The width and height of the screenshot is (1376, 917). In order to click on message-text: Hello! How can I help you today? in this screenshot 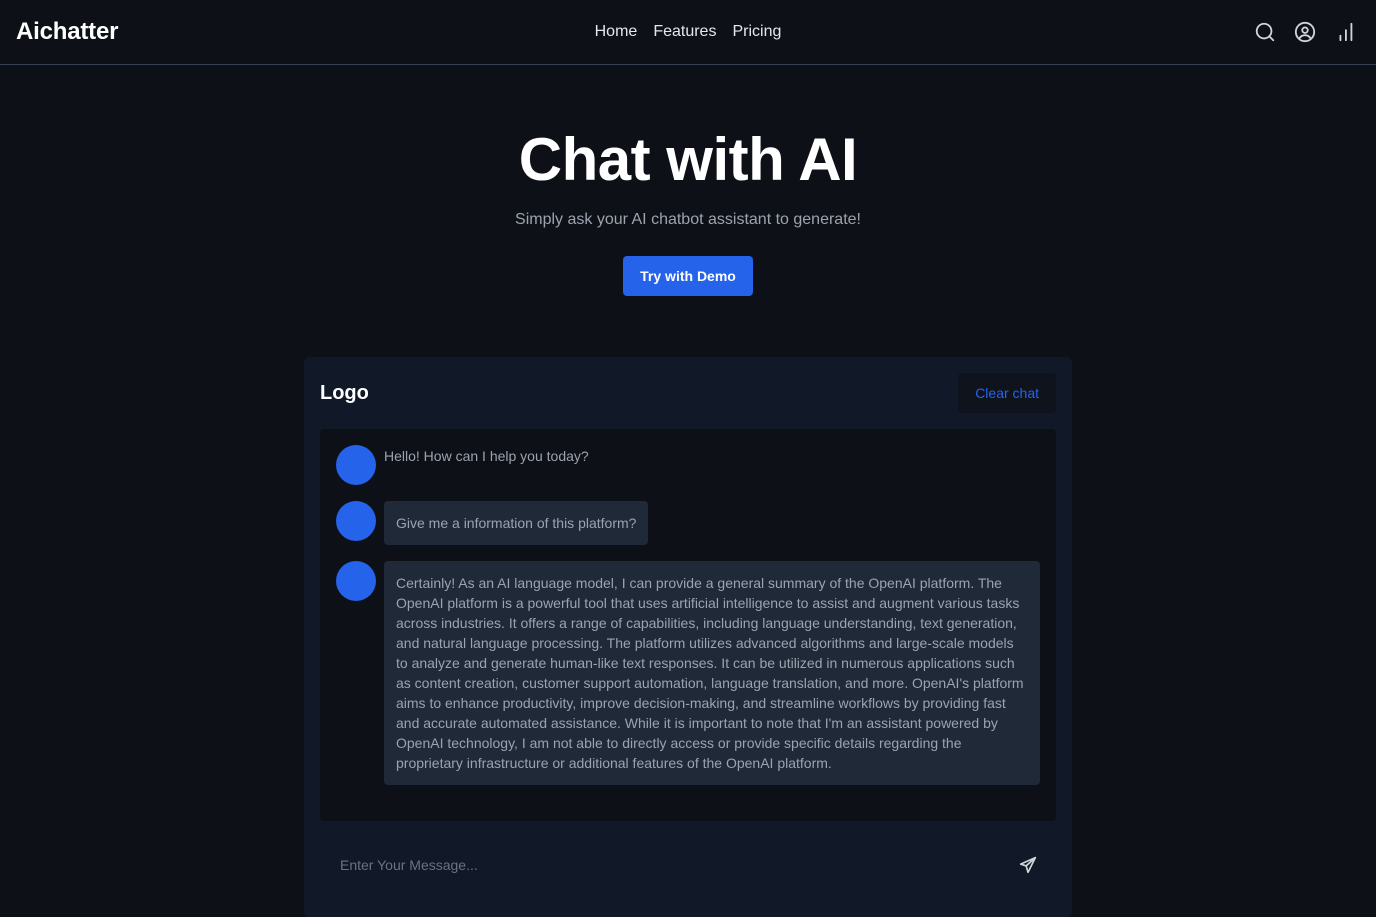, I will do `click(486, 456)`.